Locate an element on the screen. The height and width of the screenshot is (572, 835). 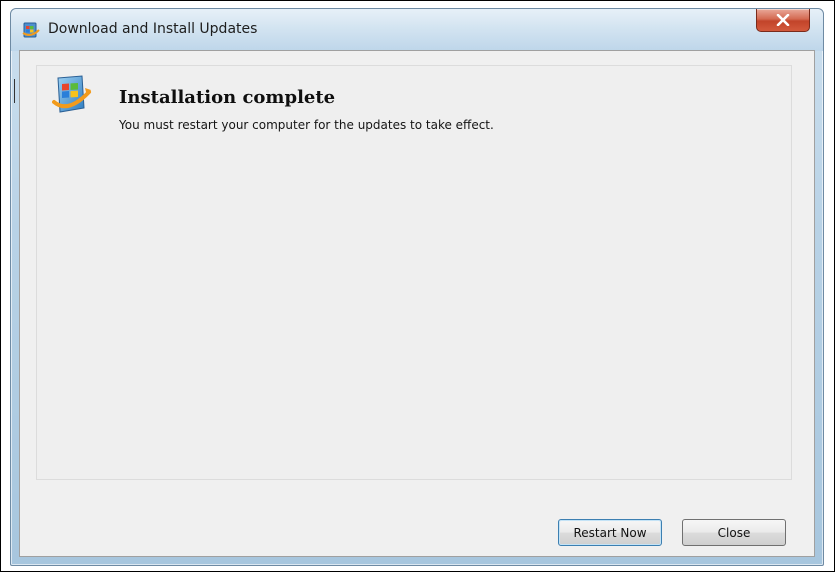
title-bar: Download and Install Updates is located at coordinates (417, 30).